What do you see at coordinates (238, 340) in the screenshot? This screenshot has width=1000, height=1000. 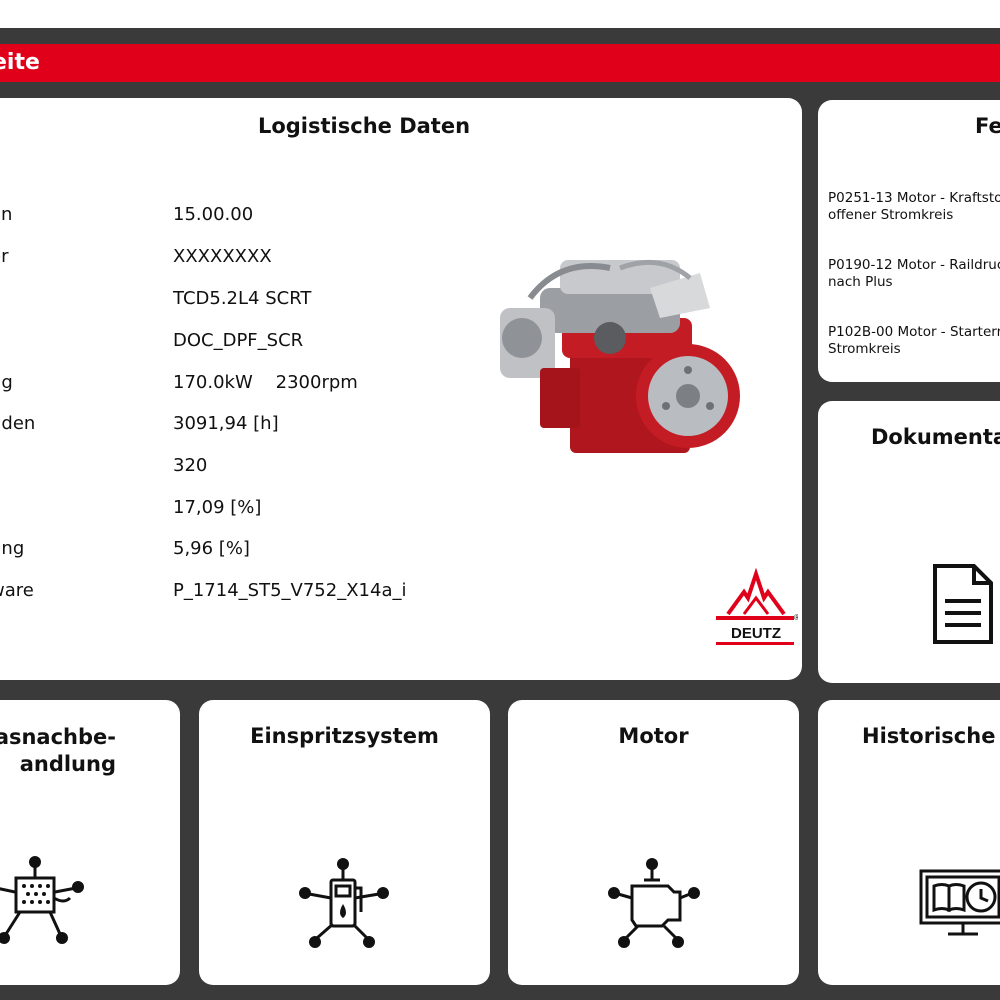 I see `logistic-row-value: DOC_DPF_SCR` at bounding box center [238, 340].